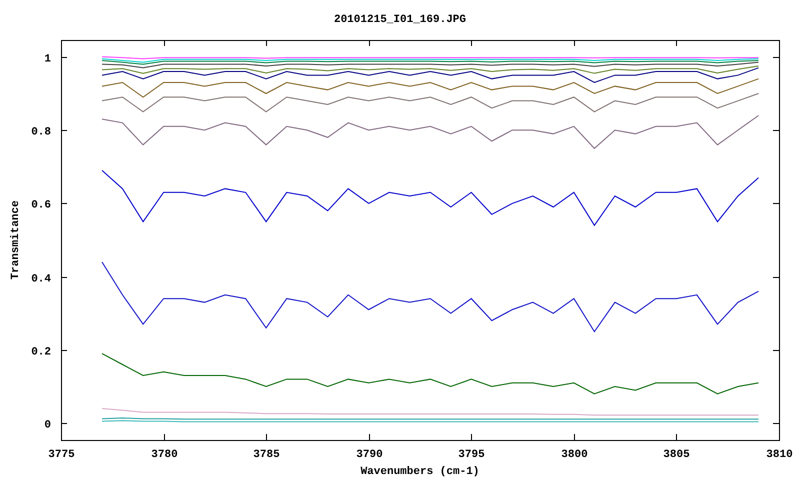 The height and width of the screenshot is (480, 800). I want to click on tick-label: 3810, so click(779, 455).